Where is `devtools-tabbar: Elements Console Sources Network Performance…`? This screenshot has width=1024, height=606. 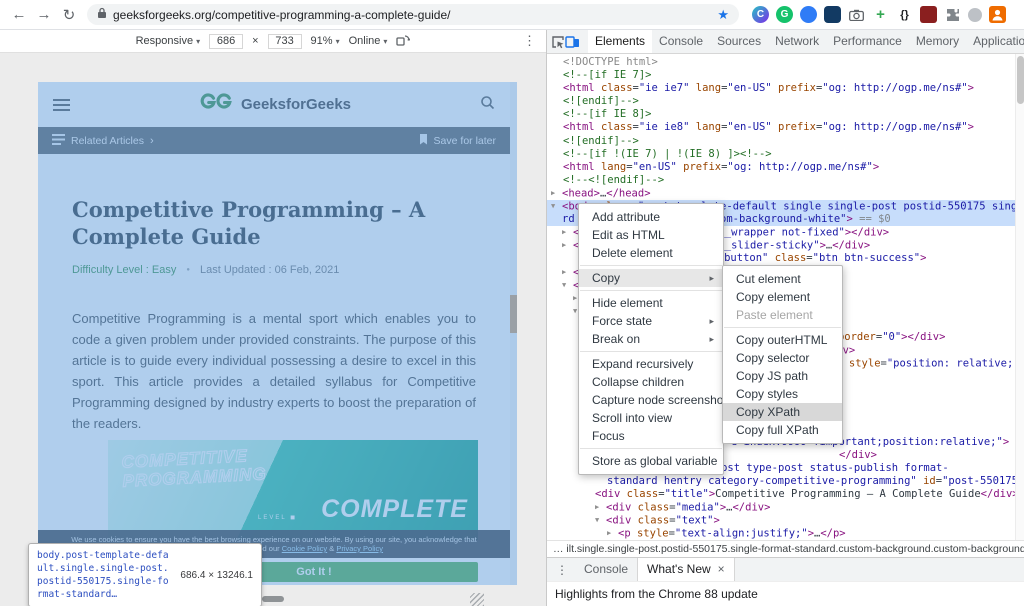
devtools-tabbar: Elements Console Sources Network Performance… is located at coordinates (785, 42).